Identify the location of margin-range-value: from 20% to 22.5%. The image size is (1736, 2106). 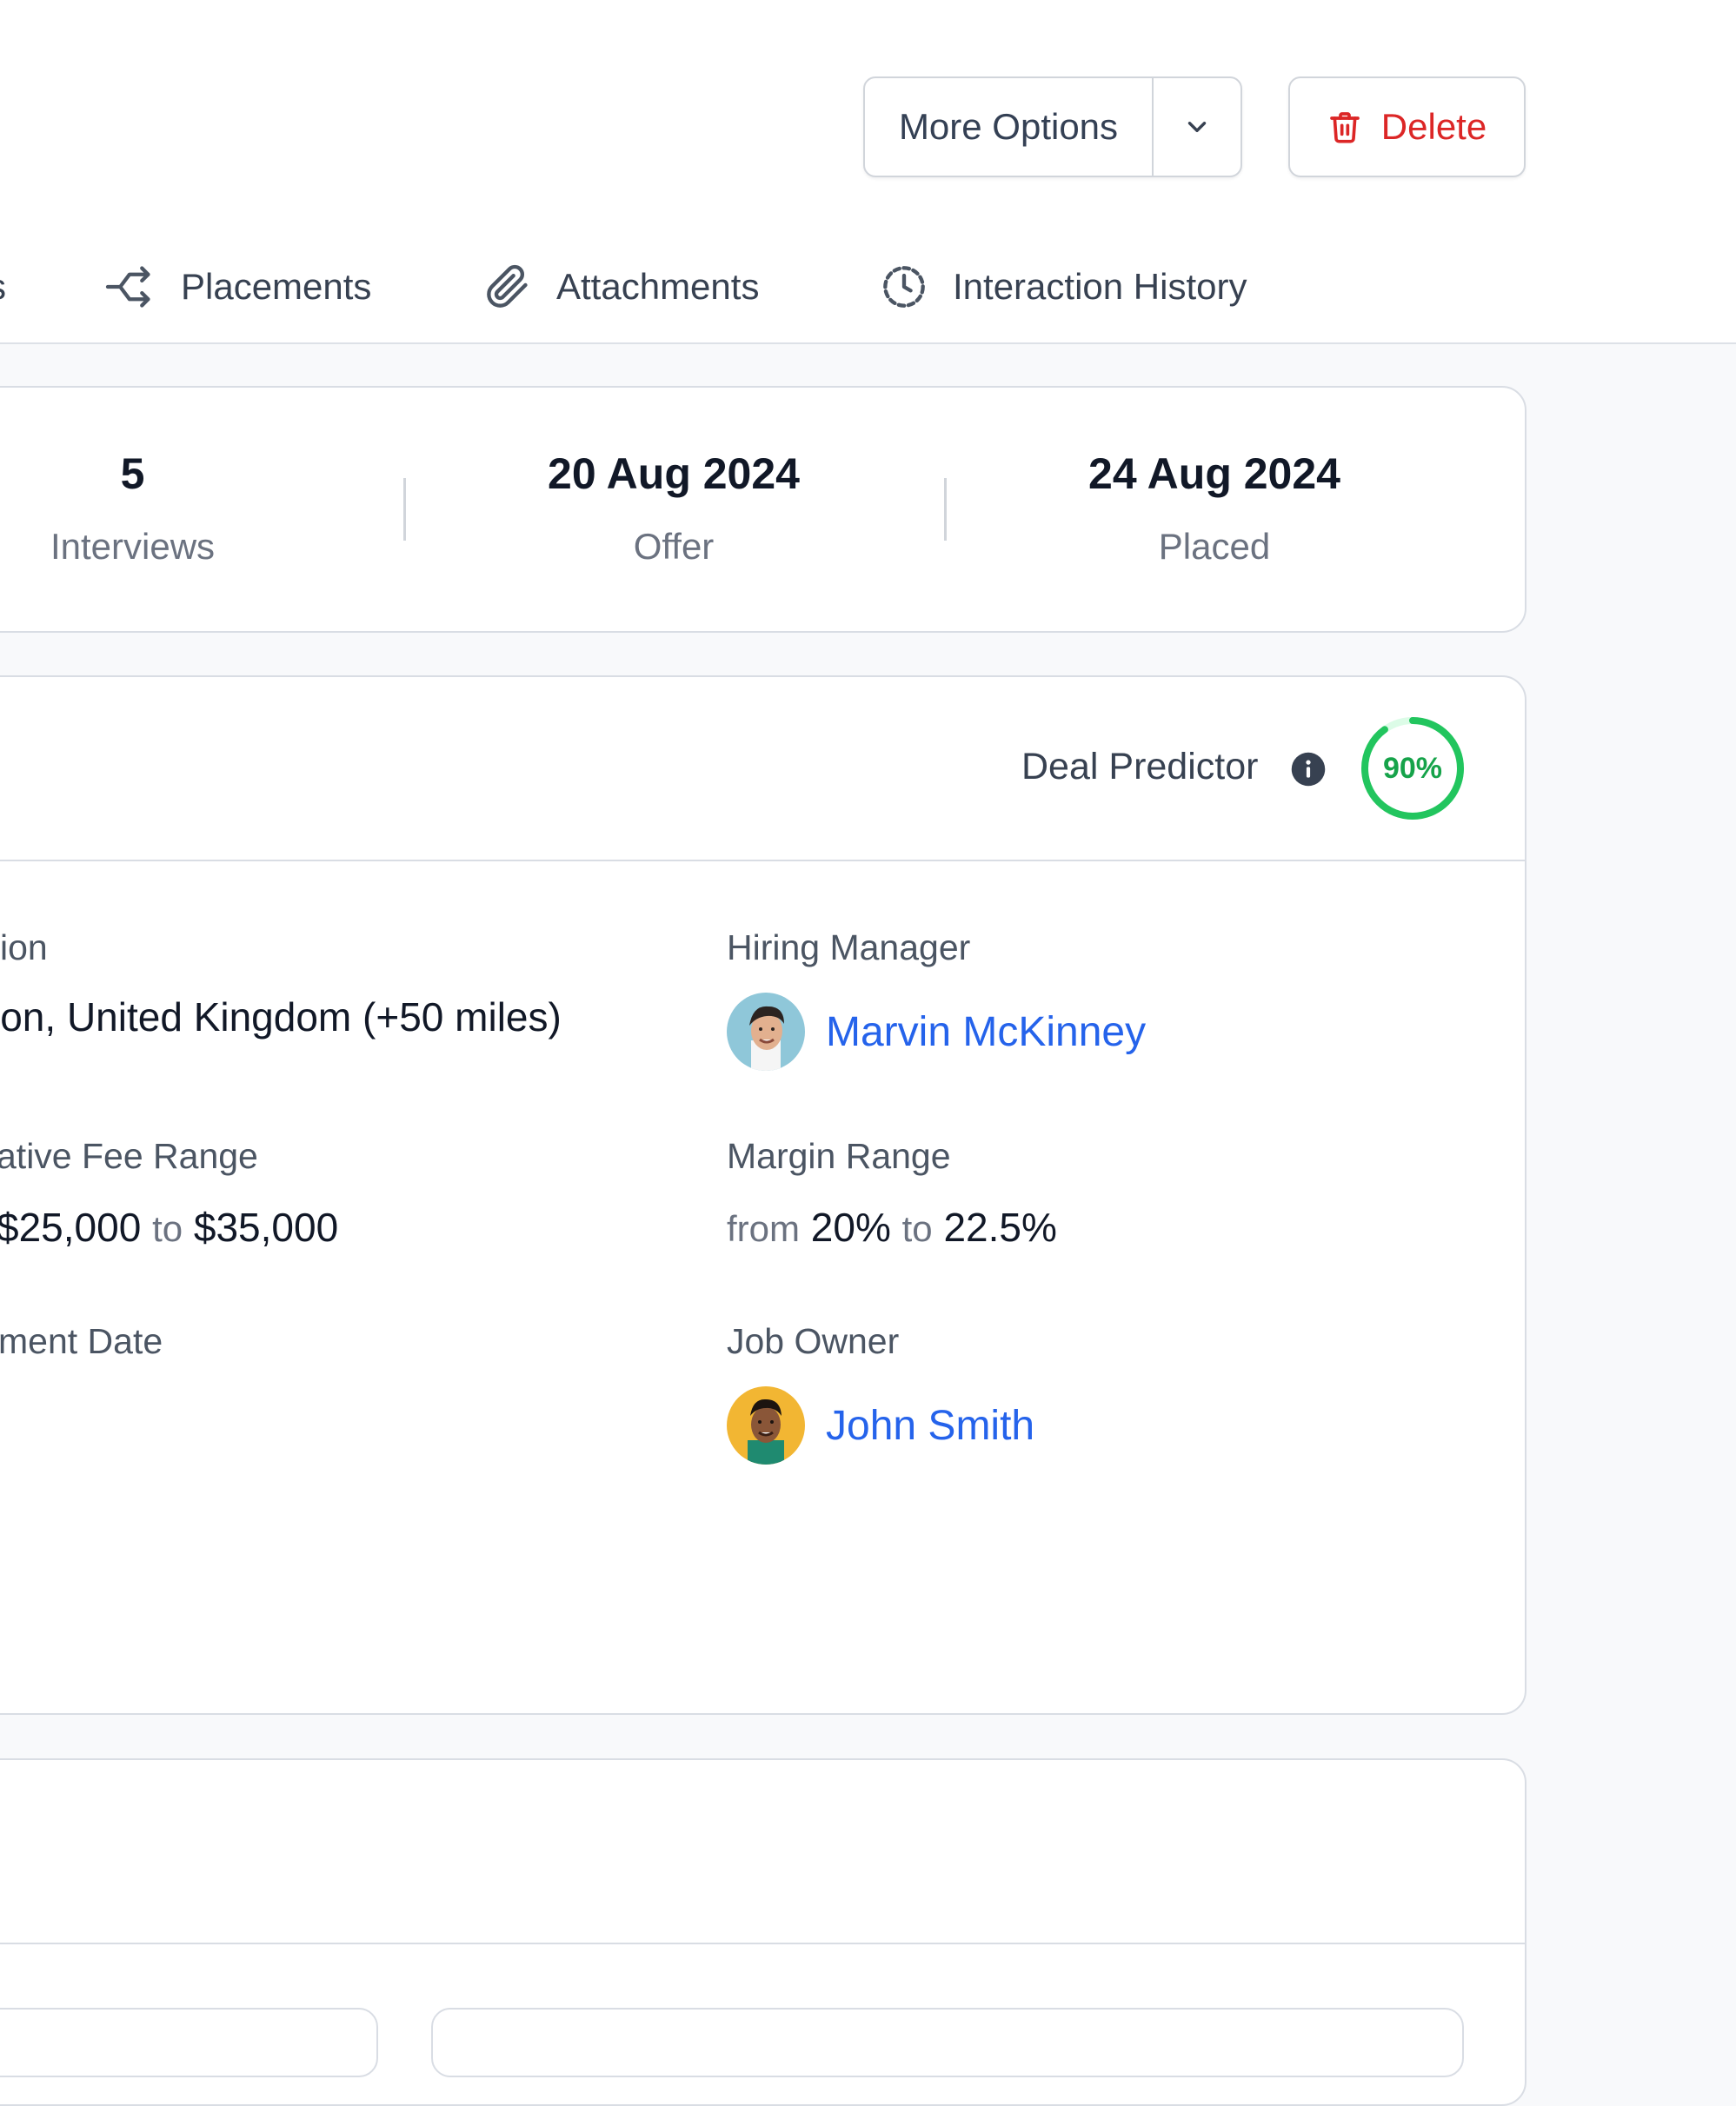
(892, 1227).